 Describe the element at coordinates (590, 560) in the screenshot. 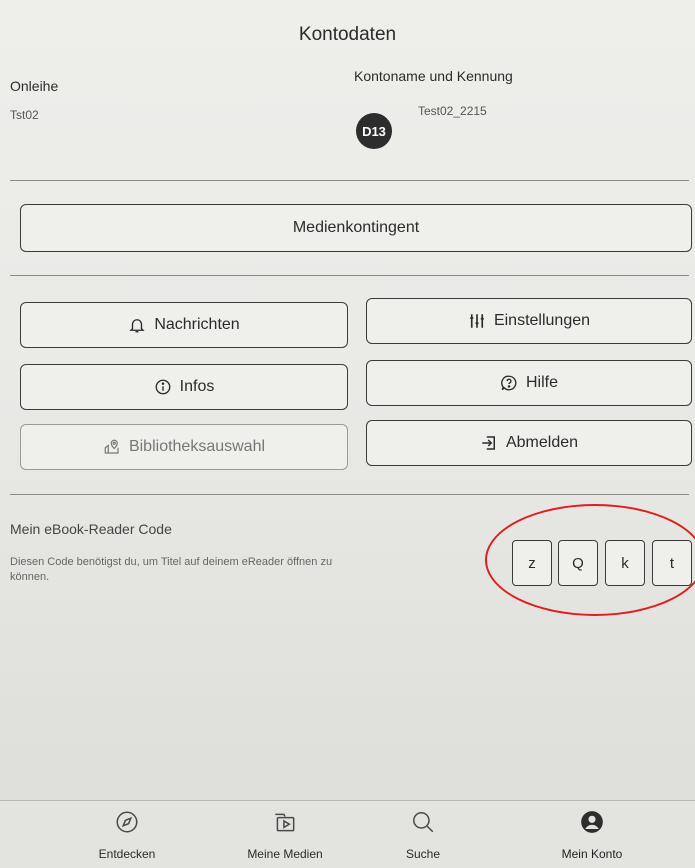

I see `highlight-circle` at that location.